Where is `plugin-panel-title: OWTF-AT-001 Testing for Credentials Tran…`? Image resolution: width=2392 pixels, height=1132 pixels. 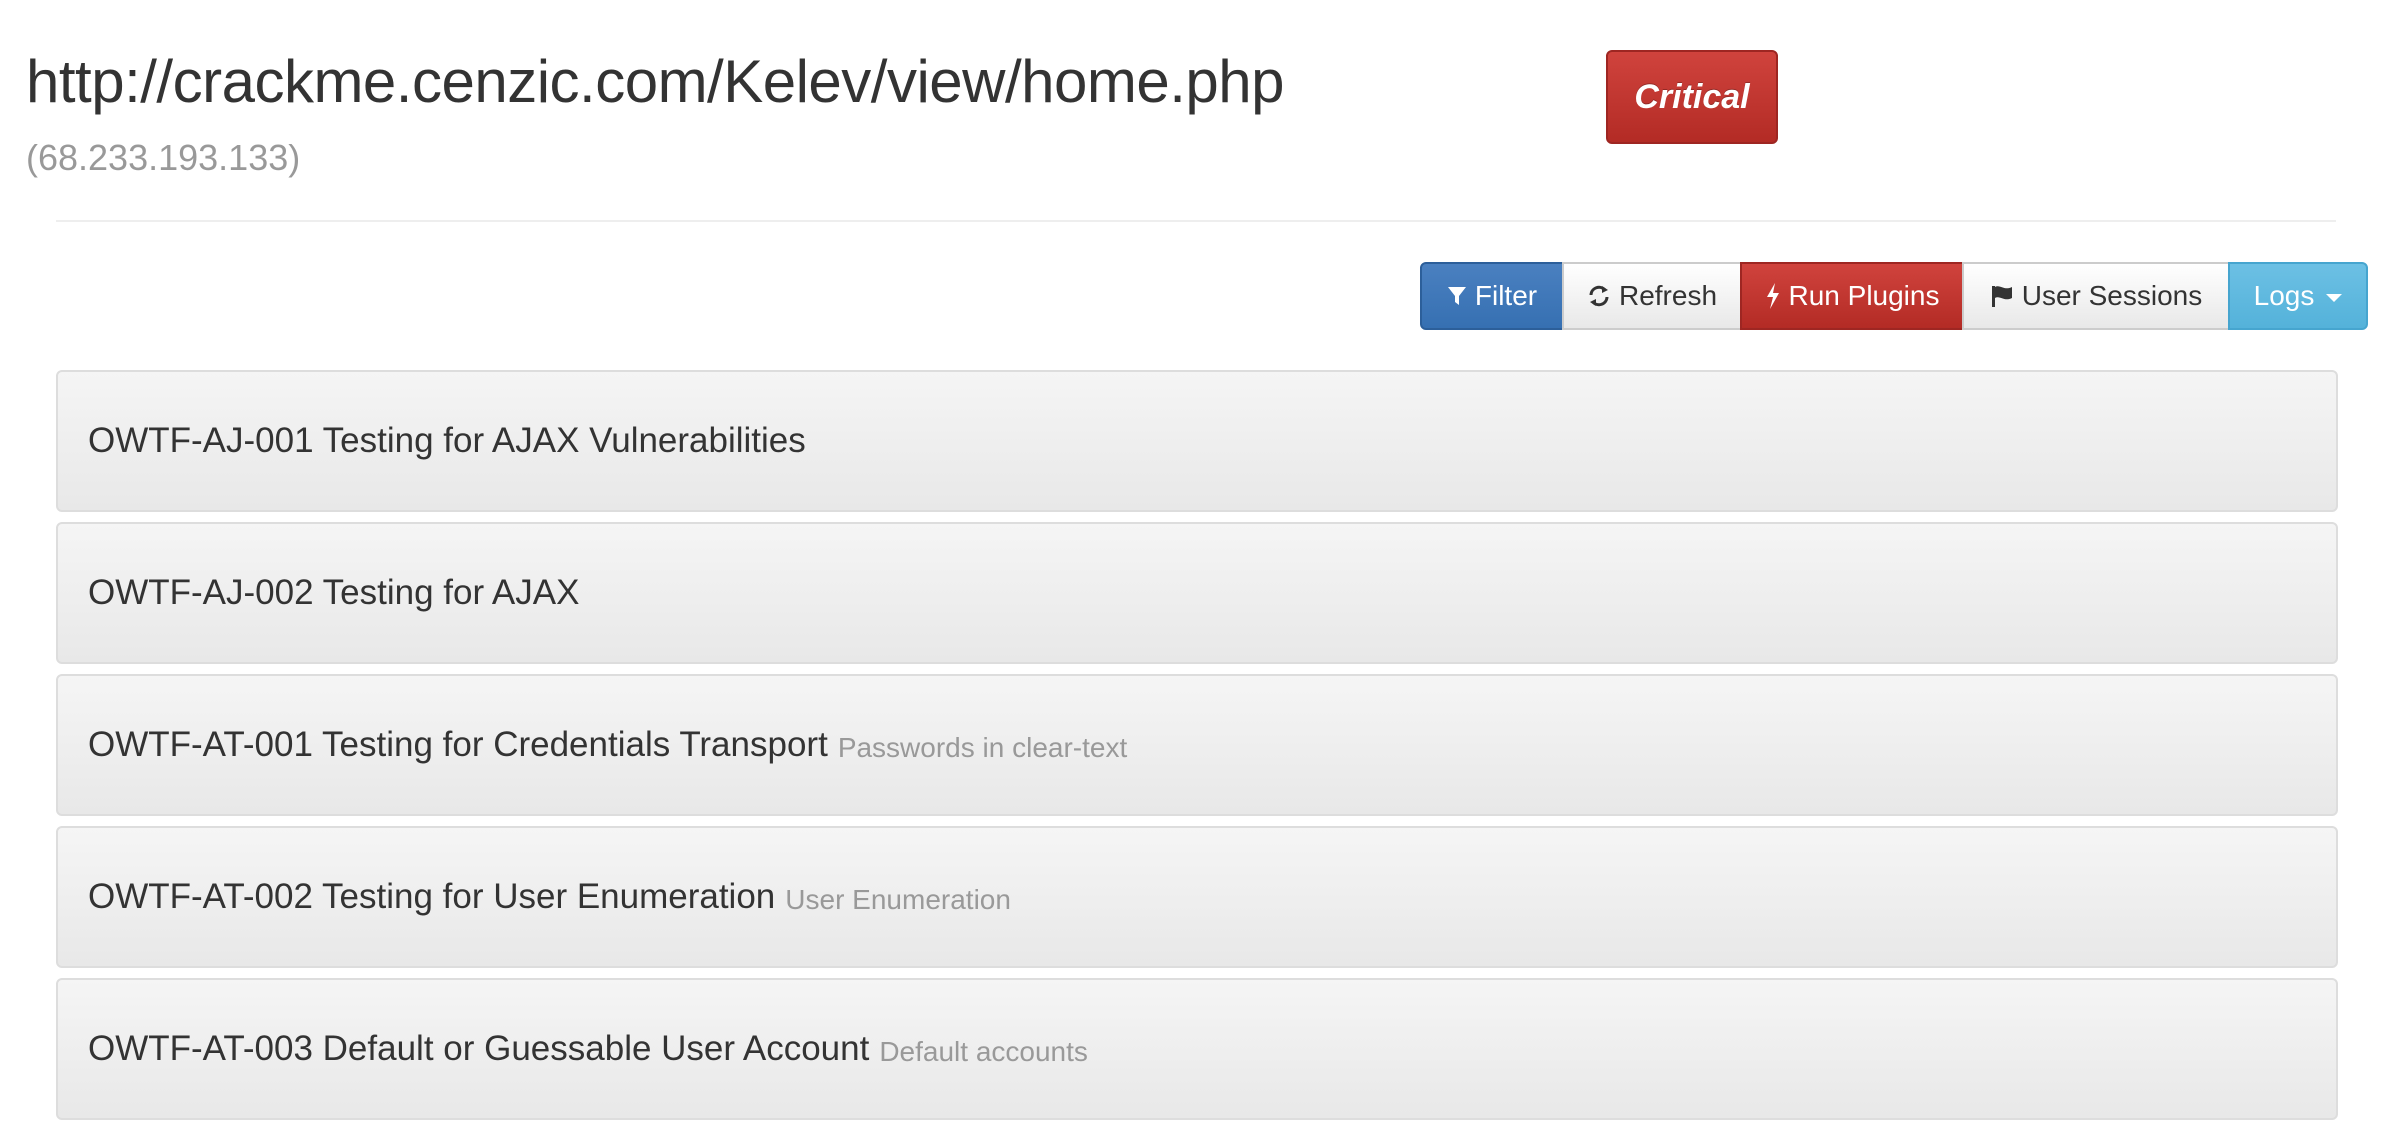 plugin-panel-title: OWTF-AT-001 Testing for Credentials Tran… is located at coordinates (458, 744).